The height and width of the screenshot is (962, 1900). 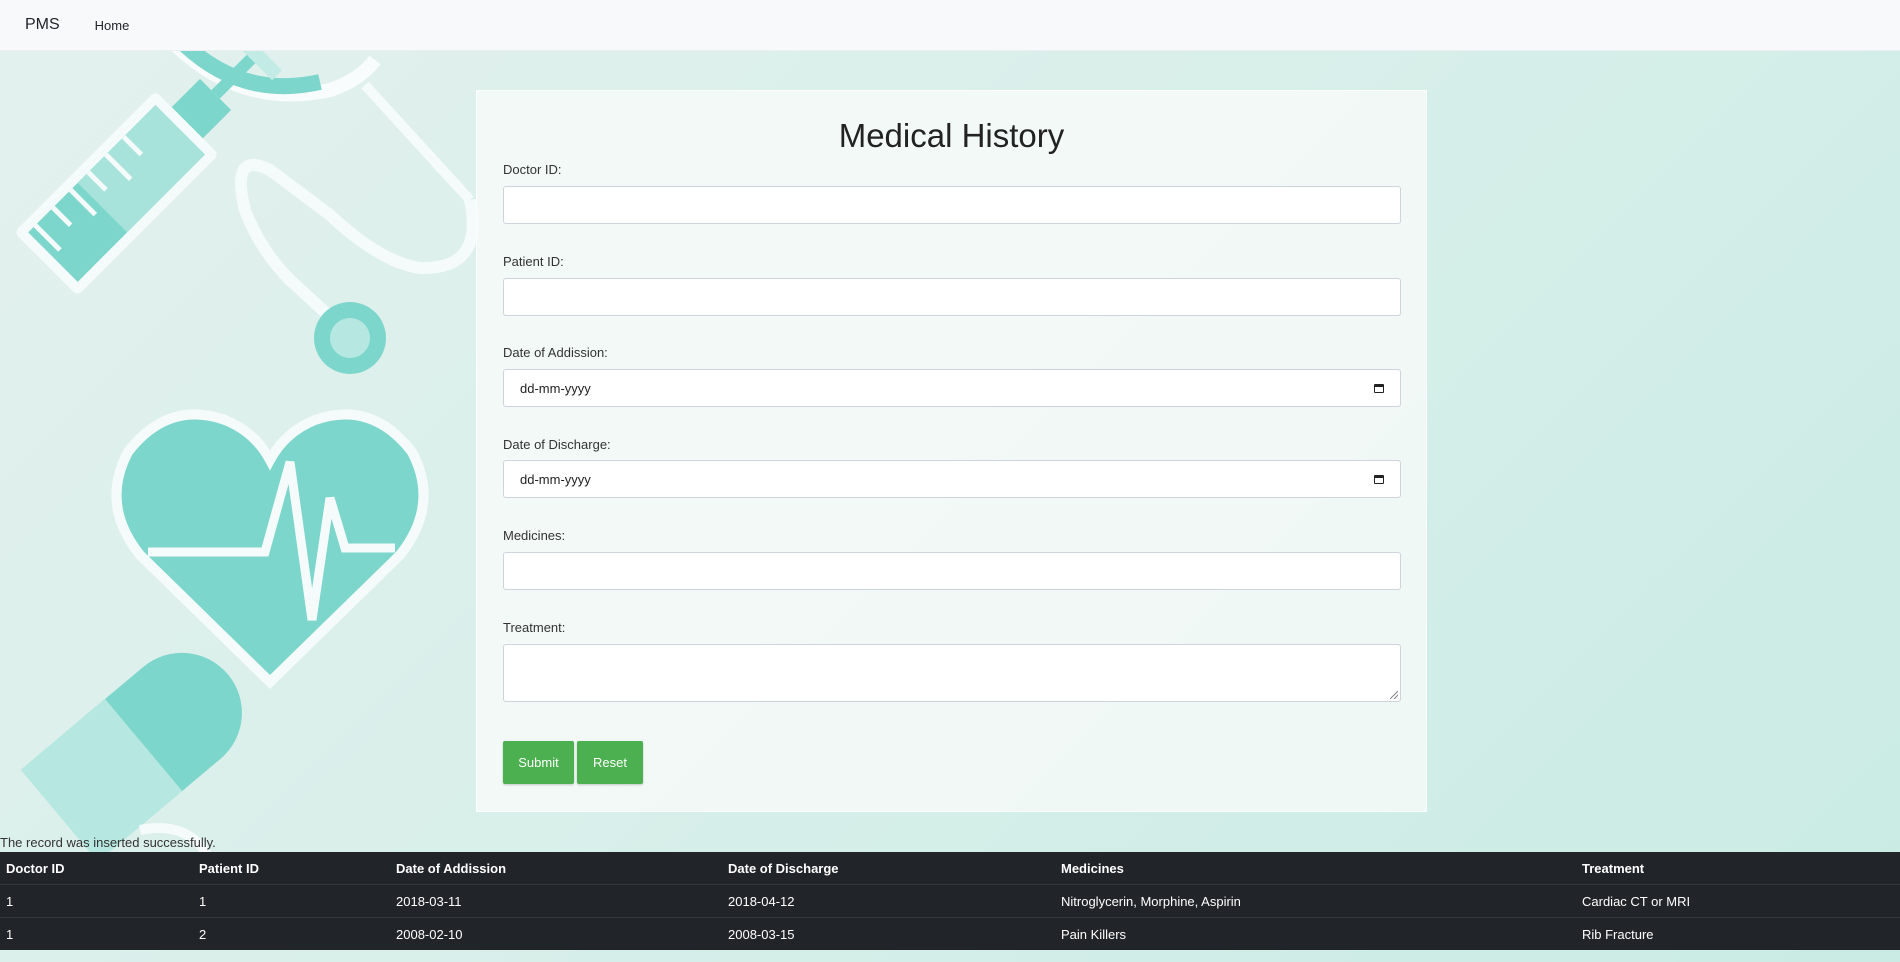 What do you see at coordinates (556, 901) in the screenshot?
I see `table-cell: 2018-03-11` at bounding box center [556, 901].